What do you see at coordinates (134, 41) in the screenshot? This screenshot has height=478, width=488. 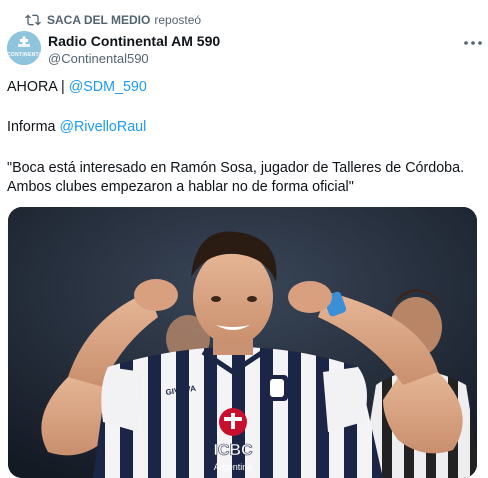 I see `author-name: Radio Continental AM 590` at bounding box center [134, 41].